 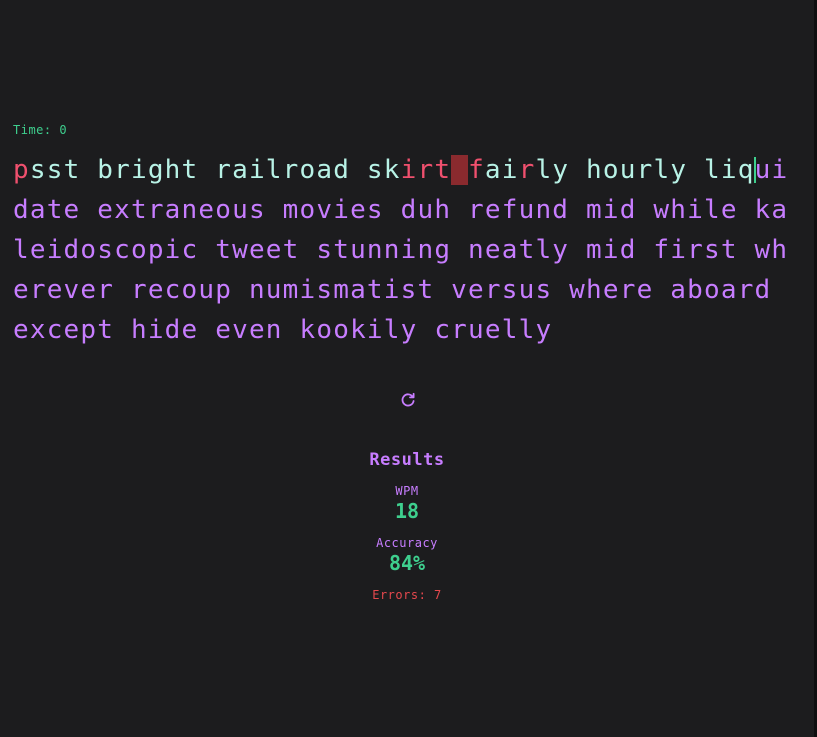 I want to click on errors-count: Errors: 7, so click(x=407, y=595).